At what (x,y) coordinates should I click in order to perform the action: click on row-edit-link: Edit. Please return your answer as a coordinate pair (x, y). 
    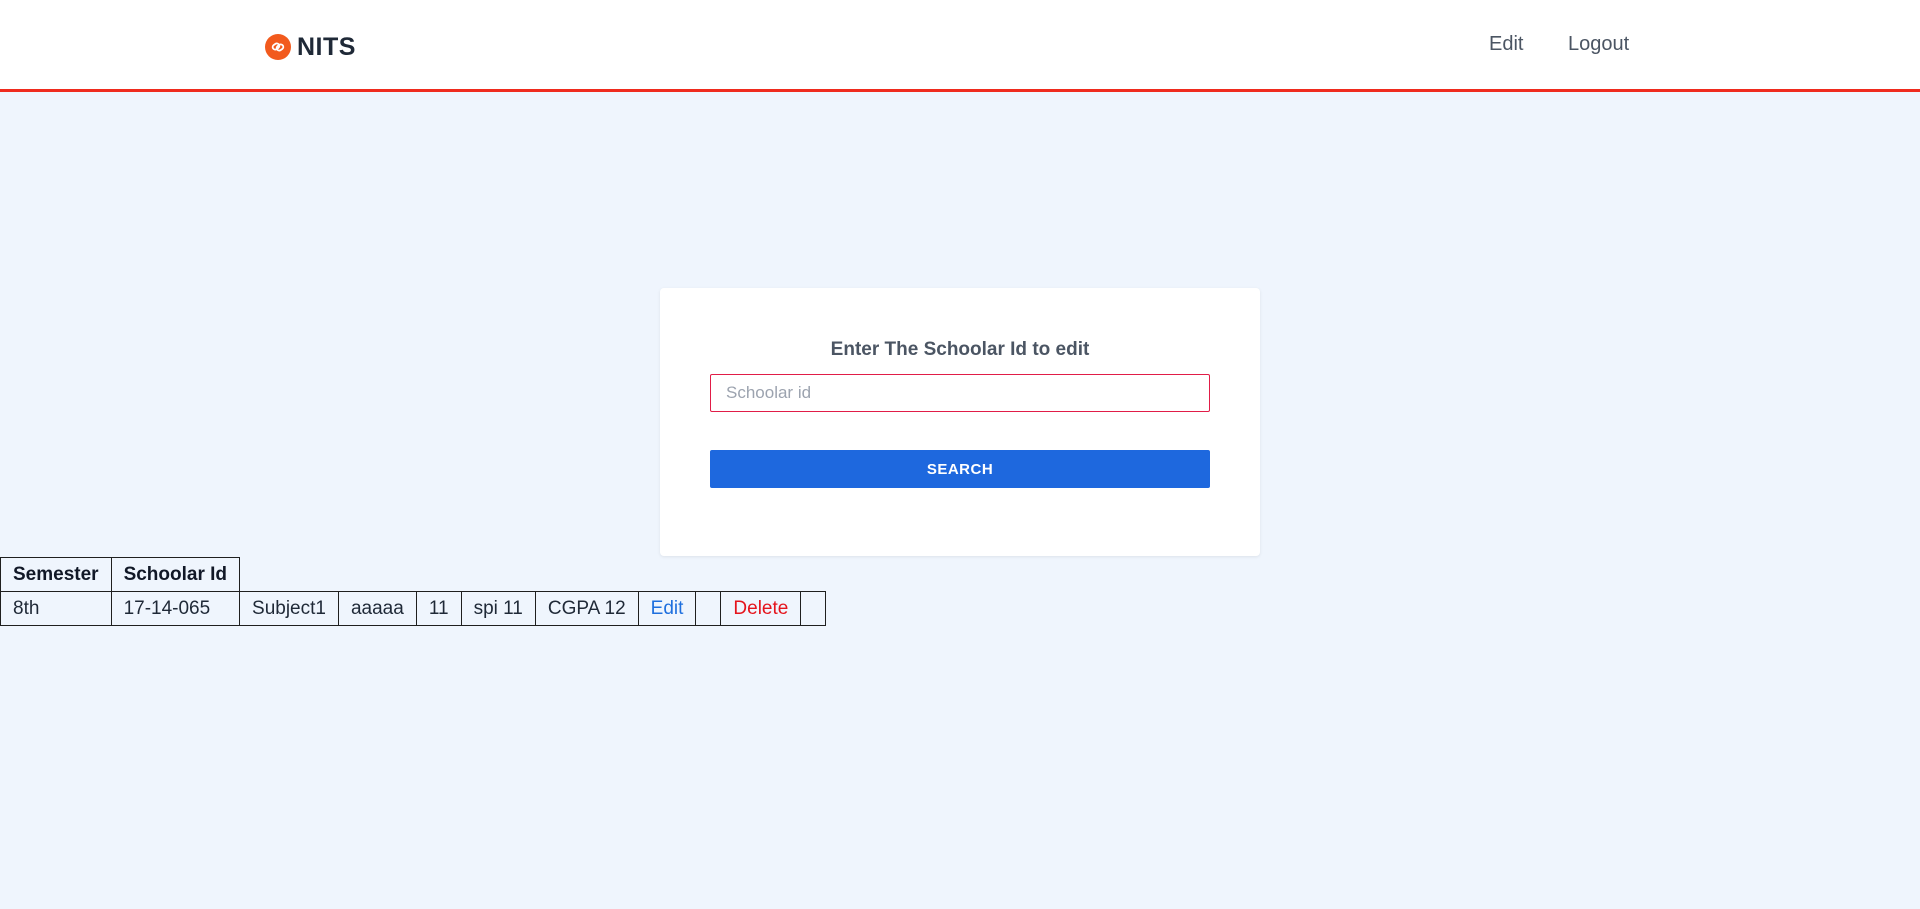
    Looking at the image, I should click on (667, 608).